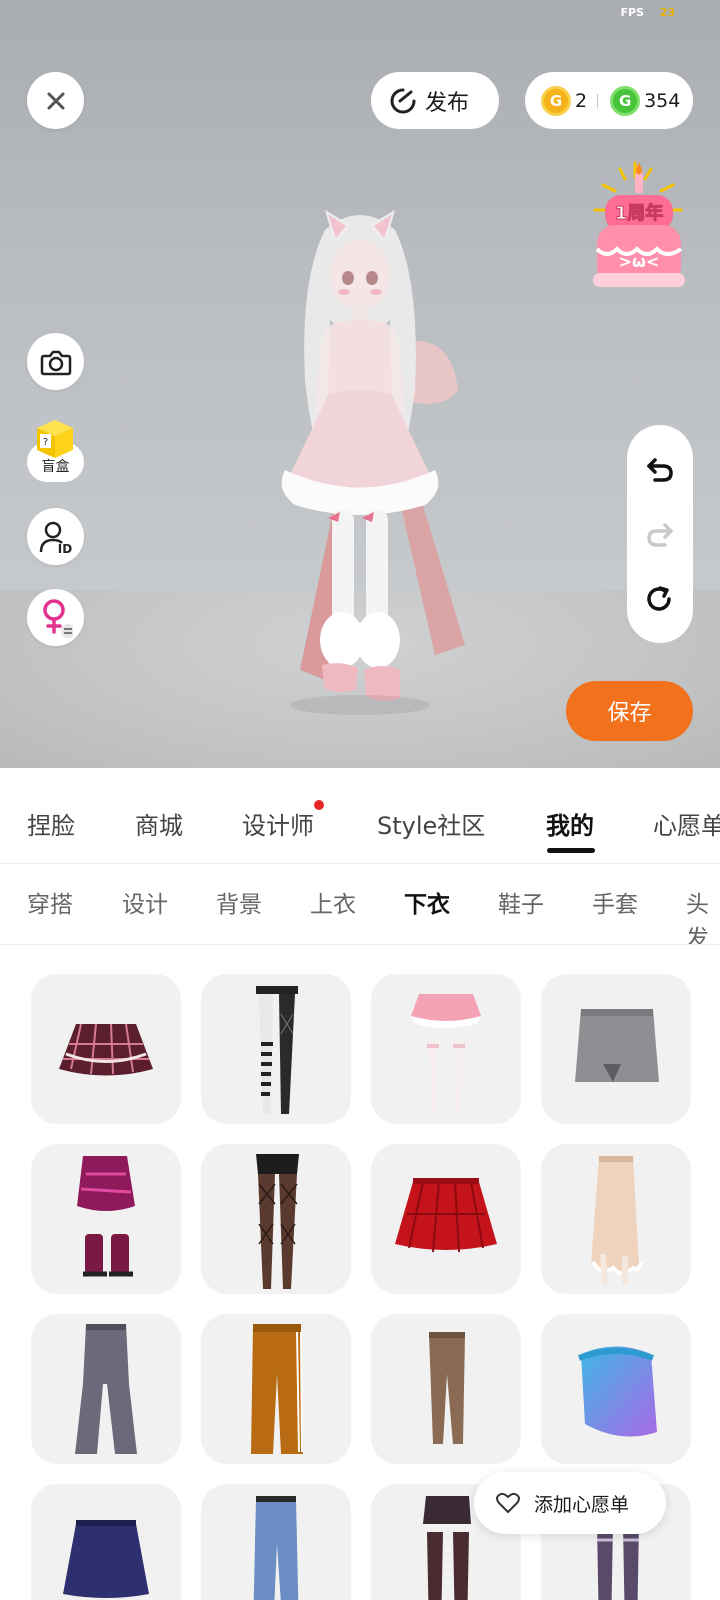 This screenshot has width=720, height=1600. What do you see at coordinates (598, 100) in the screenshot?
I see `divider` at bounding box center [598, 100].